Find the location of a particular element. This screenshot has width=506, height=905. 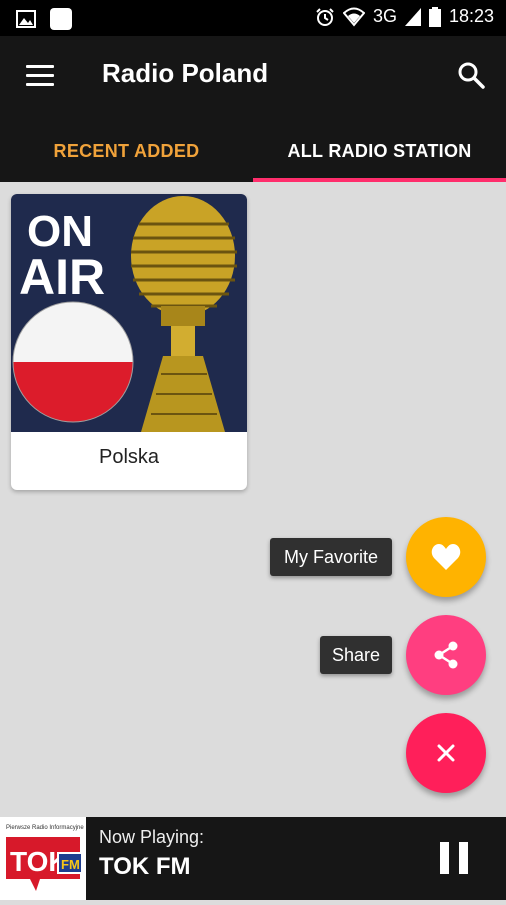

signal-icon is located at coordinates (412, 16).